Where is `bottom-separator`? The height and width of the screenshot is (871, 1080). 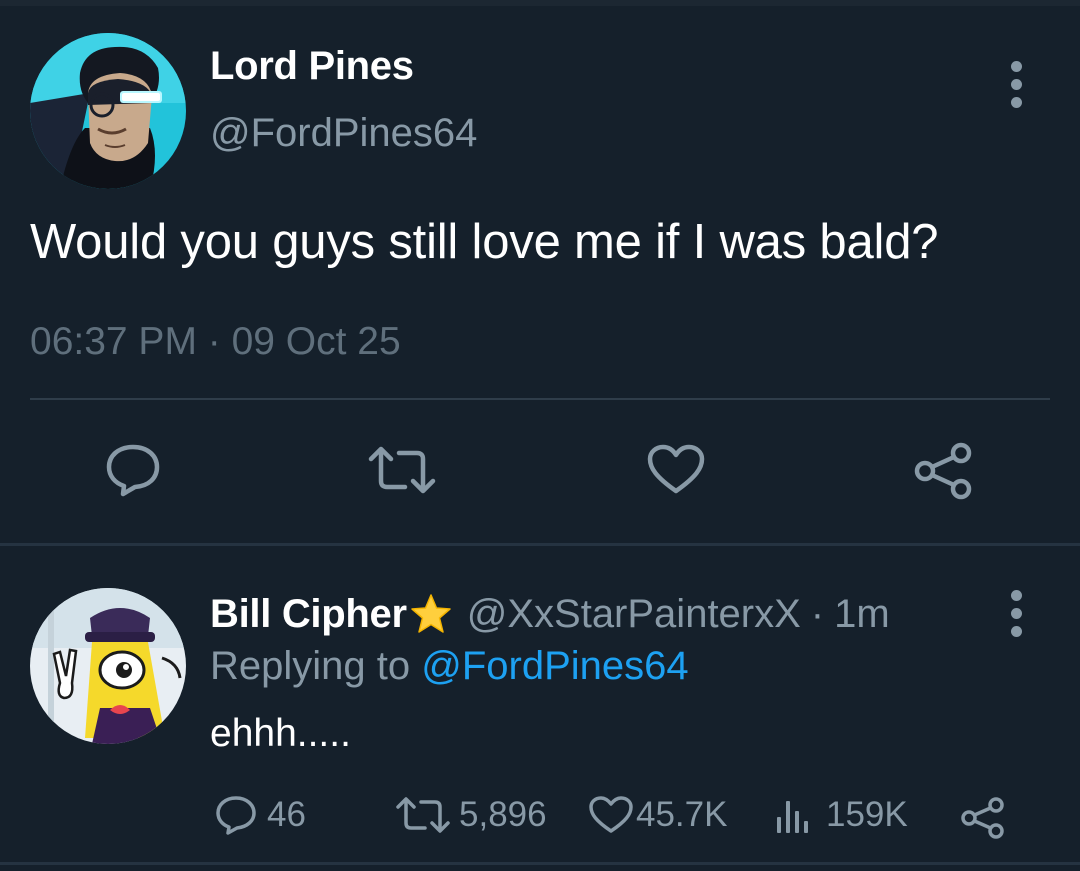
bottom-separator is located at coordinates (540, 863).